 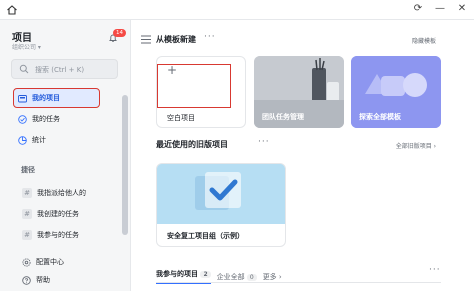 What do you see at coordinates (58, 235) in the screenshot?
I see `shortcut-label: 我参与的任务` at bounding box center [58, 235].